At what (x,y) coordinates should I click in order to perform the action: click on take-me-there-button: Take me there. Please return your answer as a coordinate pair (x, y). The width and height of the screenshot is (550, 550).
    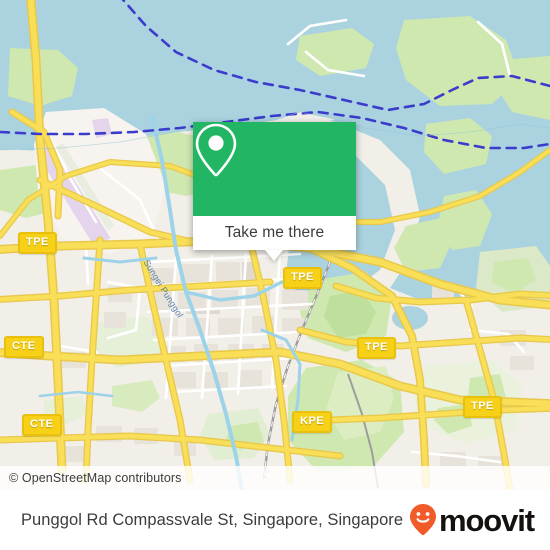
    Looking at the image, I should click on (274, 233).